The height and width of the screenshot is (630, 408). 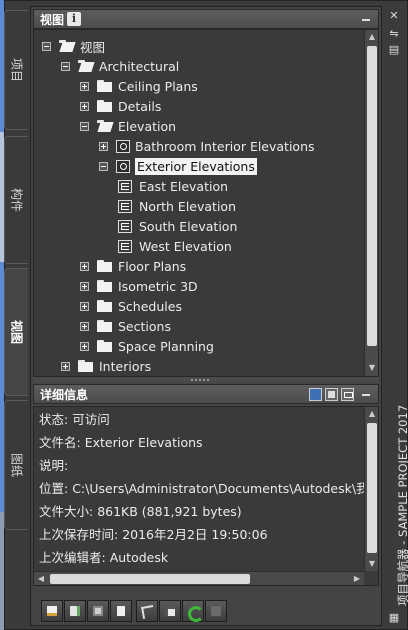 What do you see at coordinates (177, 226) in the screenshot?
I see `tree-item: South Elevation` at bounding box center [177, 226].